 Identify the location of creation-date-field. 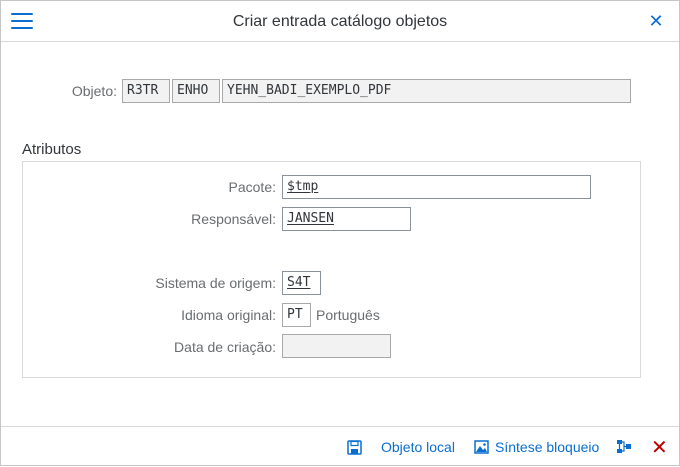
(336, 346).